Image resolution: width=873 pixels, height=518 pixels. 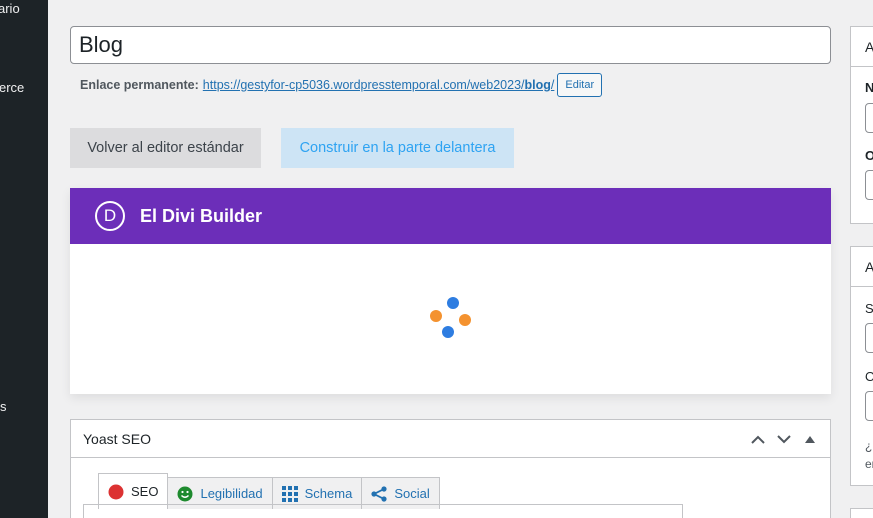 What do you see at coordinates (861, 513) in the screenshot?
I see `side-panel-next` at bounding box center [861, 513].